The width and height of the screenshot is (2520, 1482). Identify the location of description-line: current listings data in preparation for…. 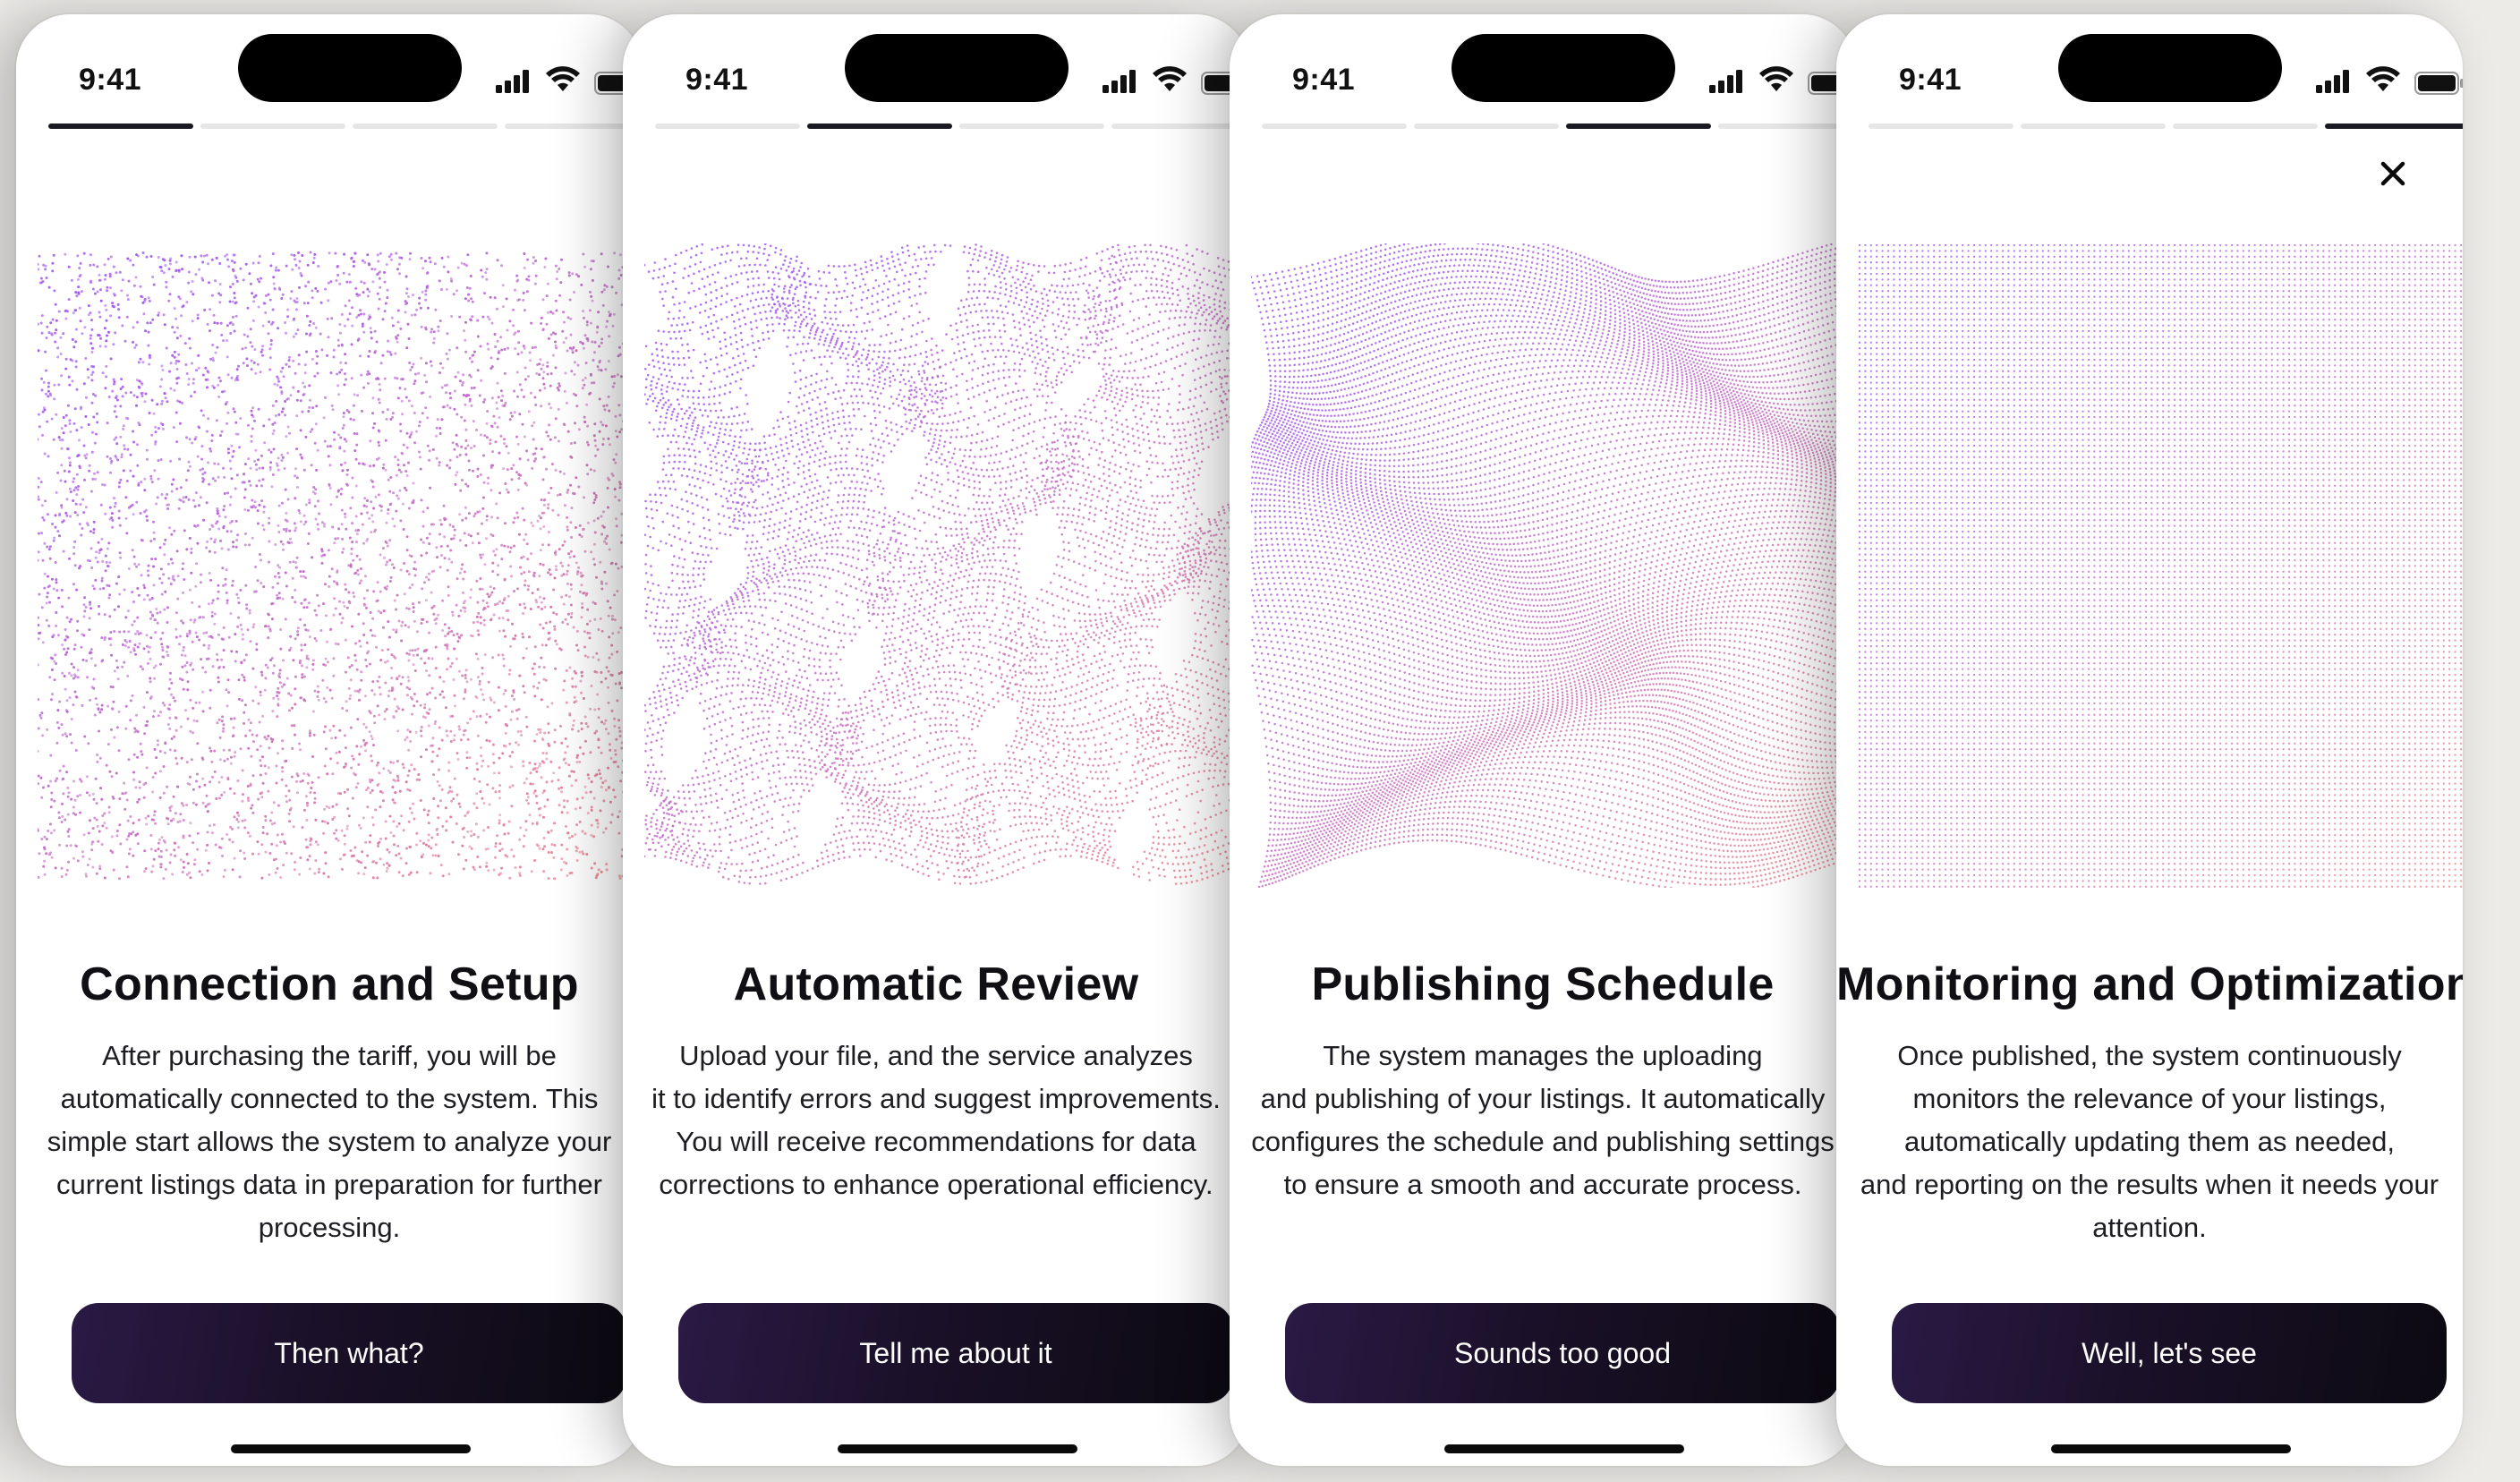
(329, 1184).